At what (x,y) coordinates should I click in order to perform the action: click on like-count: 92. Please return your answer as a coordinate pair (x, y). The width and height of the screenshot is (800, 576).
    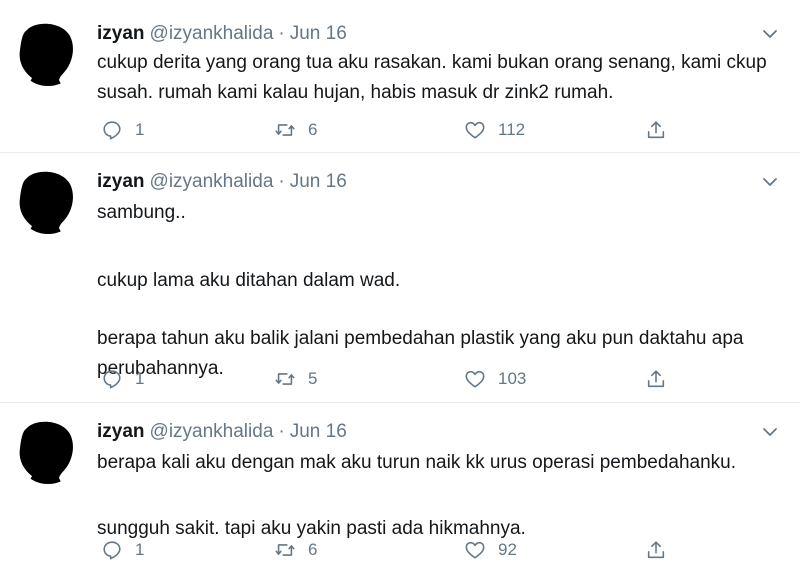
    Looking at the image, I should click on (507, 549).